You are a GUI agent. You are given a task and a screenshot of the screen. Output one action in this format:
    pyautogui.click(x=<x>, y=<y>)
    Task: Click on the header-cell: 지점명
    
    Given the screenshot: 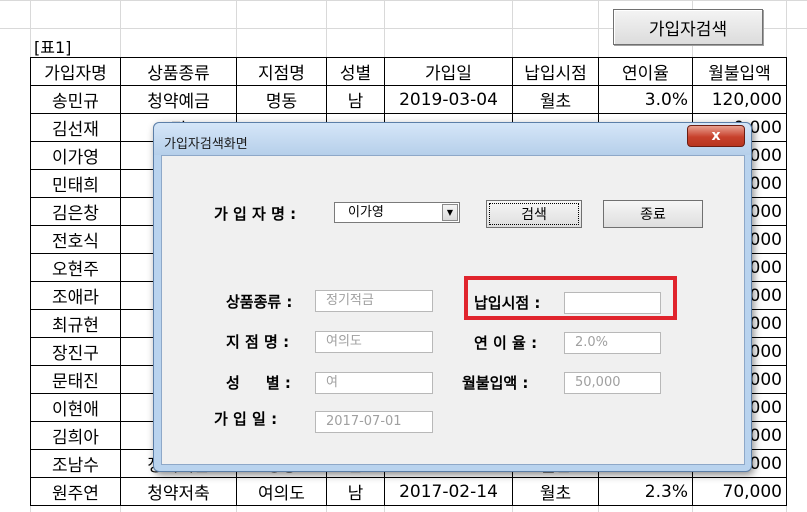 What is the action you would take?
    pyautogui.click(x=281, y=71)
    